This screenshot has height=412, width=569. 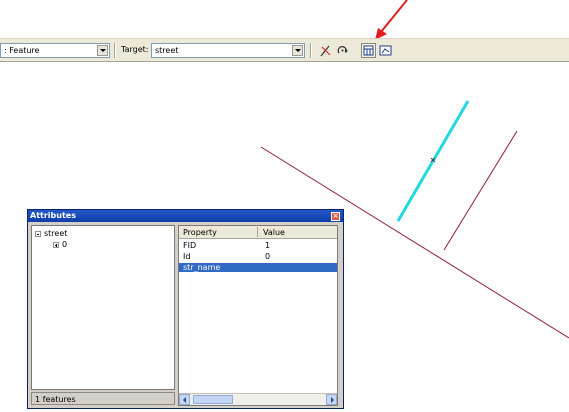 I want to click on target-label: Target:, so click(x=135, y=49).